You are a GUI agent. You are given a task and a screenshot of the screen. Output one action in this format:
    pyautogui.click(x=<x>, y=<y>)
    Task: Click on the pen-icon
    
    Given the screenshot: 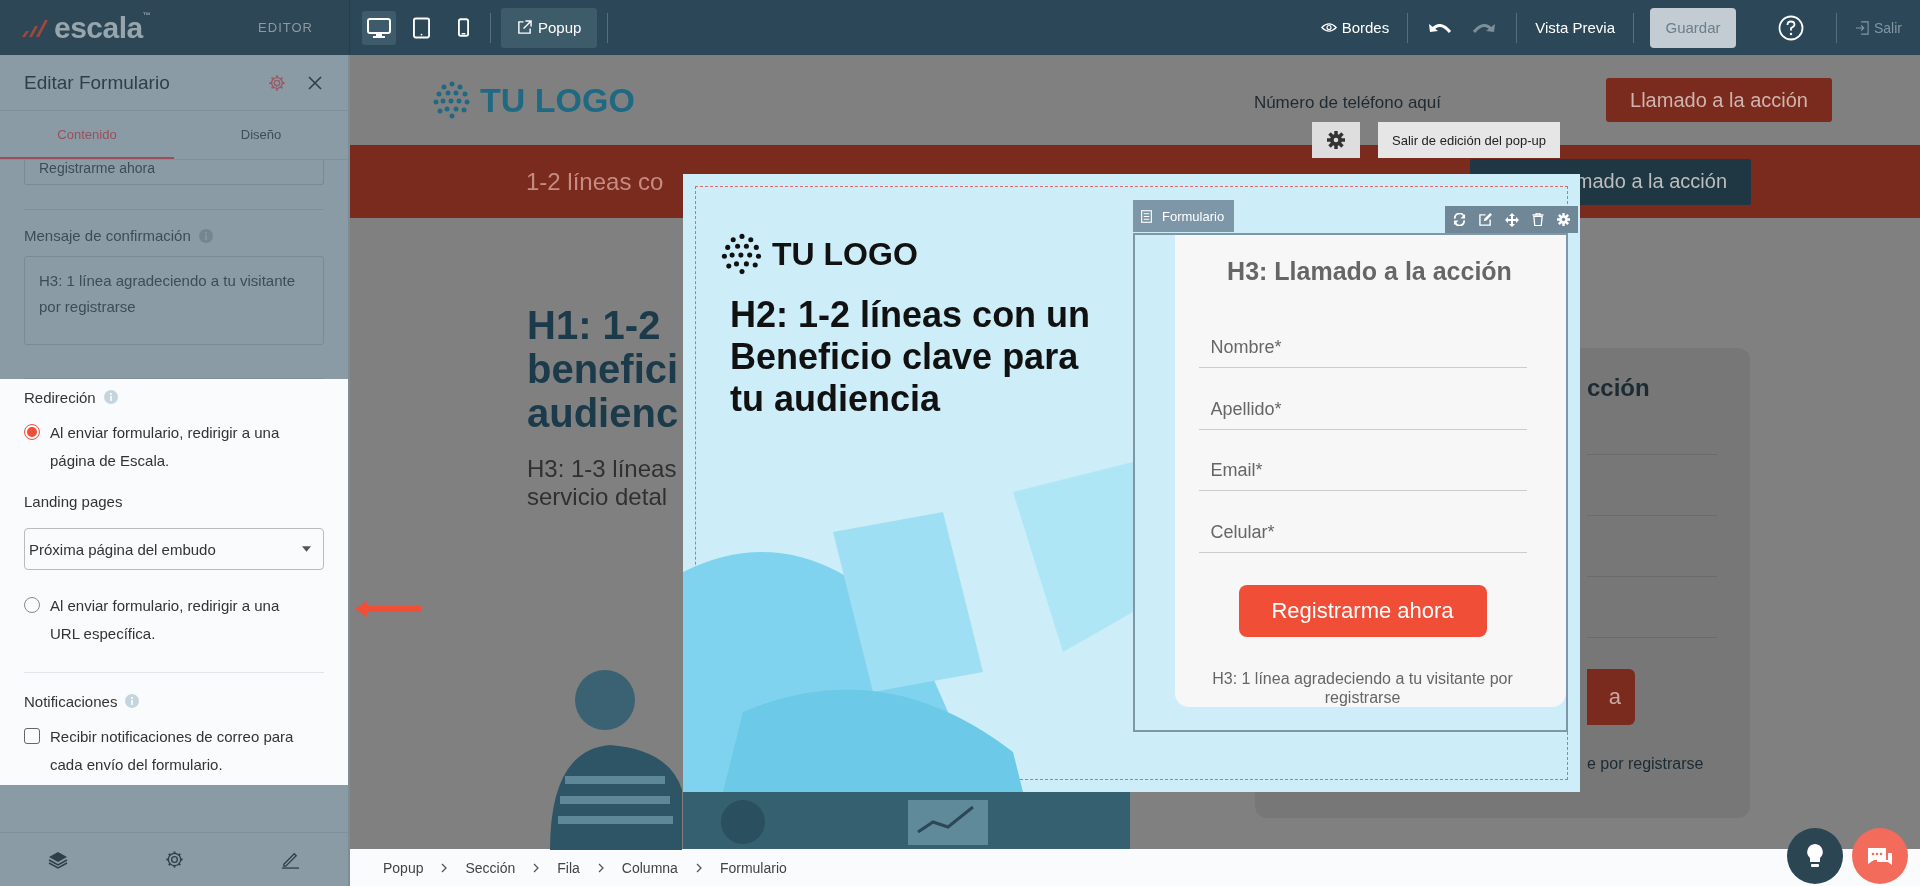 What is the action you would take?
    pyautogui.click(x=290, y=859)
    